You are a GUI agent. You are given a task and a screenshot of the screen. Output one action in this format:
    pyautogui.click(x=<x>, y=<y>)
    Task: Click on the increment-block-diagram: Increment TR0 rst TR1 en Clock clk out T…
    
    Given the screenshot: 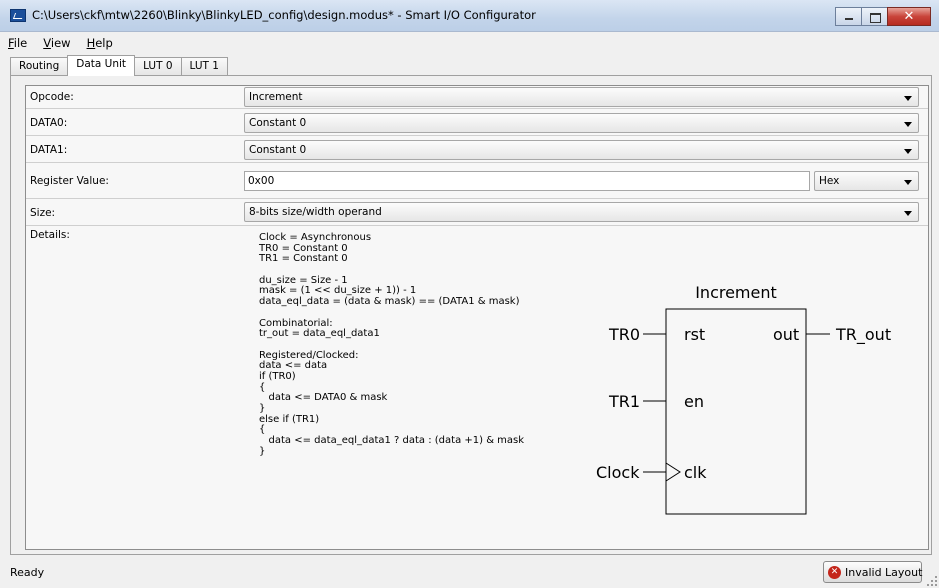 What is the action you would take?
    pyautogui.click(x=743, y=399)
    